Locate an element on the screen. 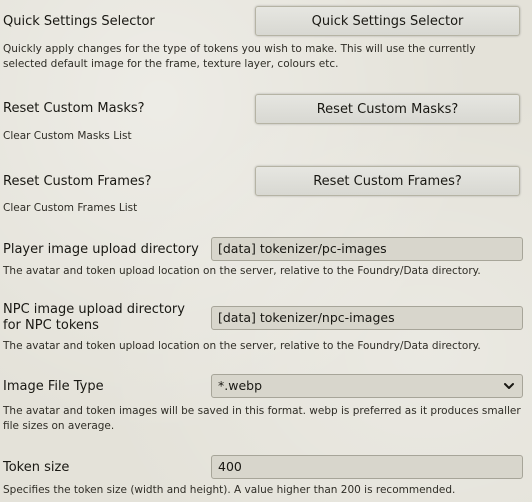  token-size-input: 400 is located at coordinates (367, 467).